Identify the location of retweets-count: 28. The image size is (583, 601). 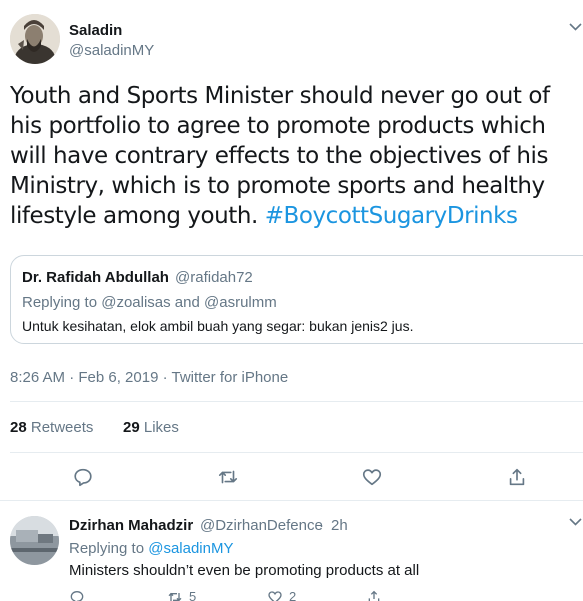
(18, 427).